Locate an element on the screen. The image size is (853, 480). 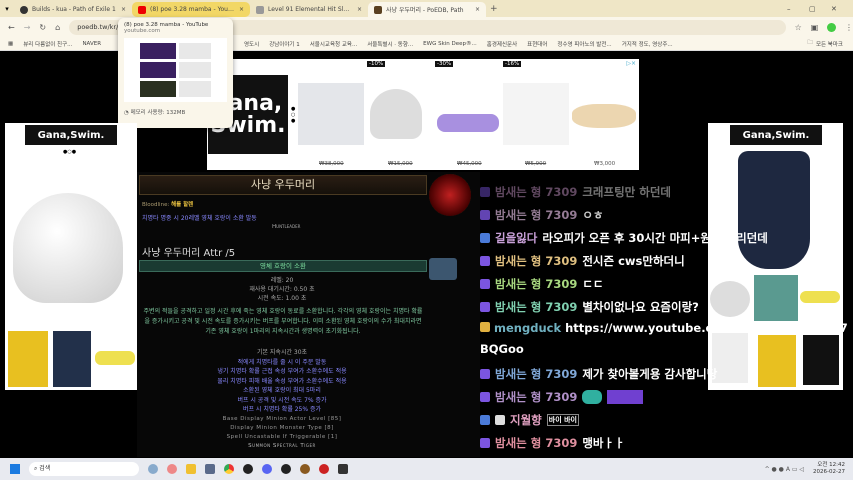
close-window-button: ✕ is located at coordinates (842, 9).